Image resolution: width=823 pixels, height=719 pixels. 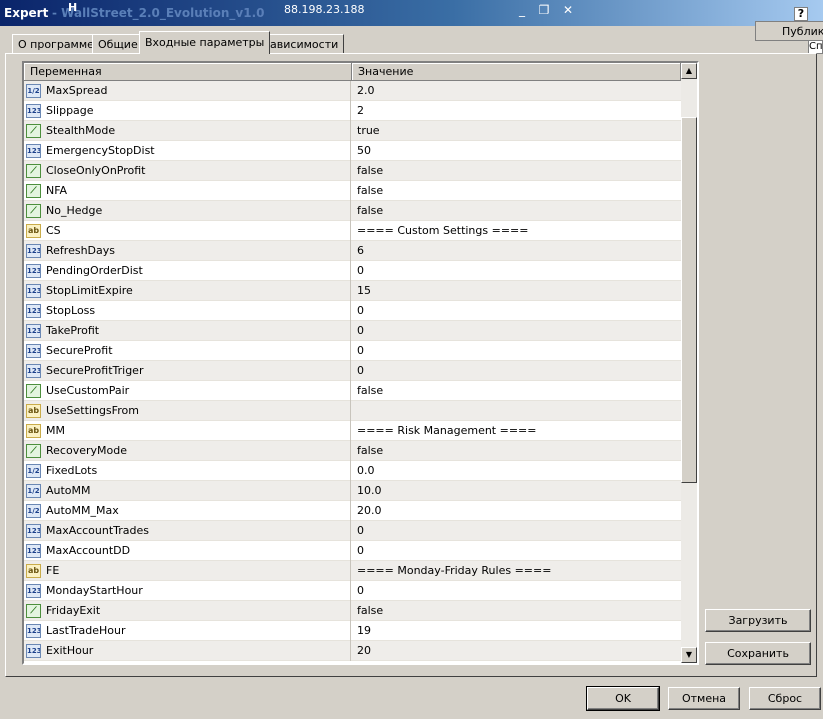 I want to click on parameter-row: ⟋ No_Hedge false, so click(x=352, y=211).